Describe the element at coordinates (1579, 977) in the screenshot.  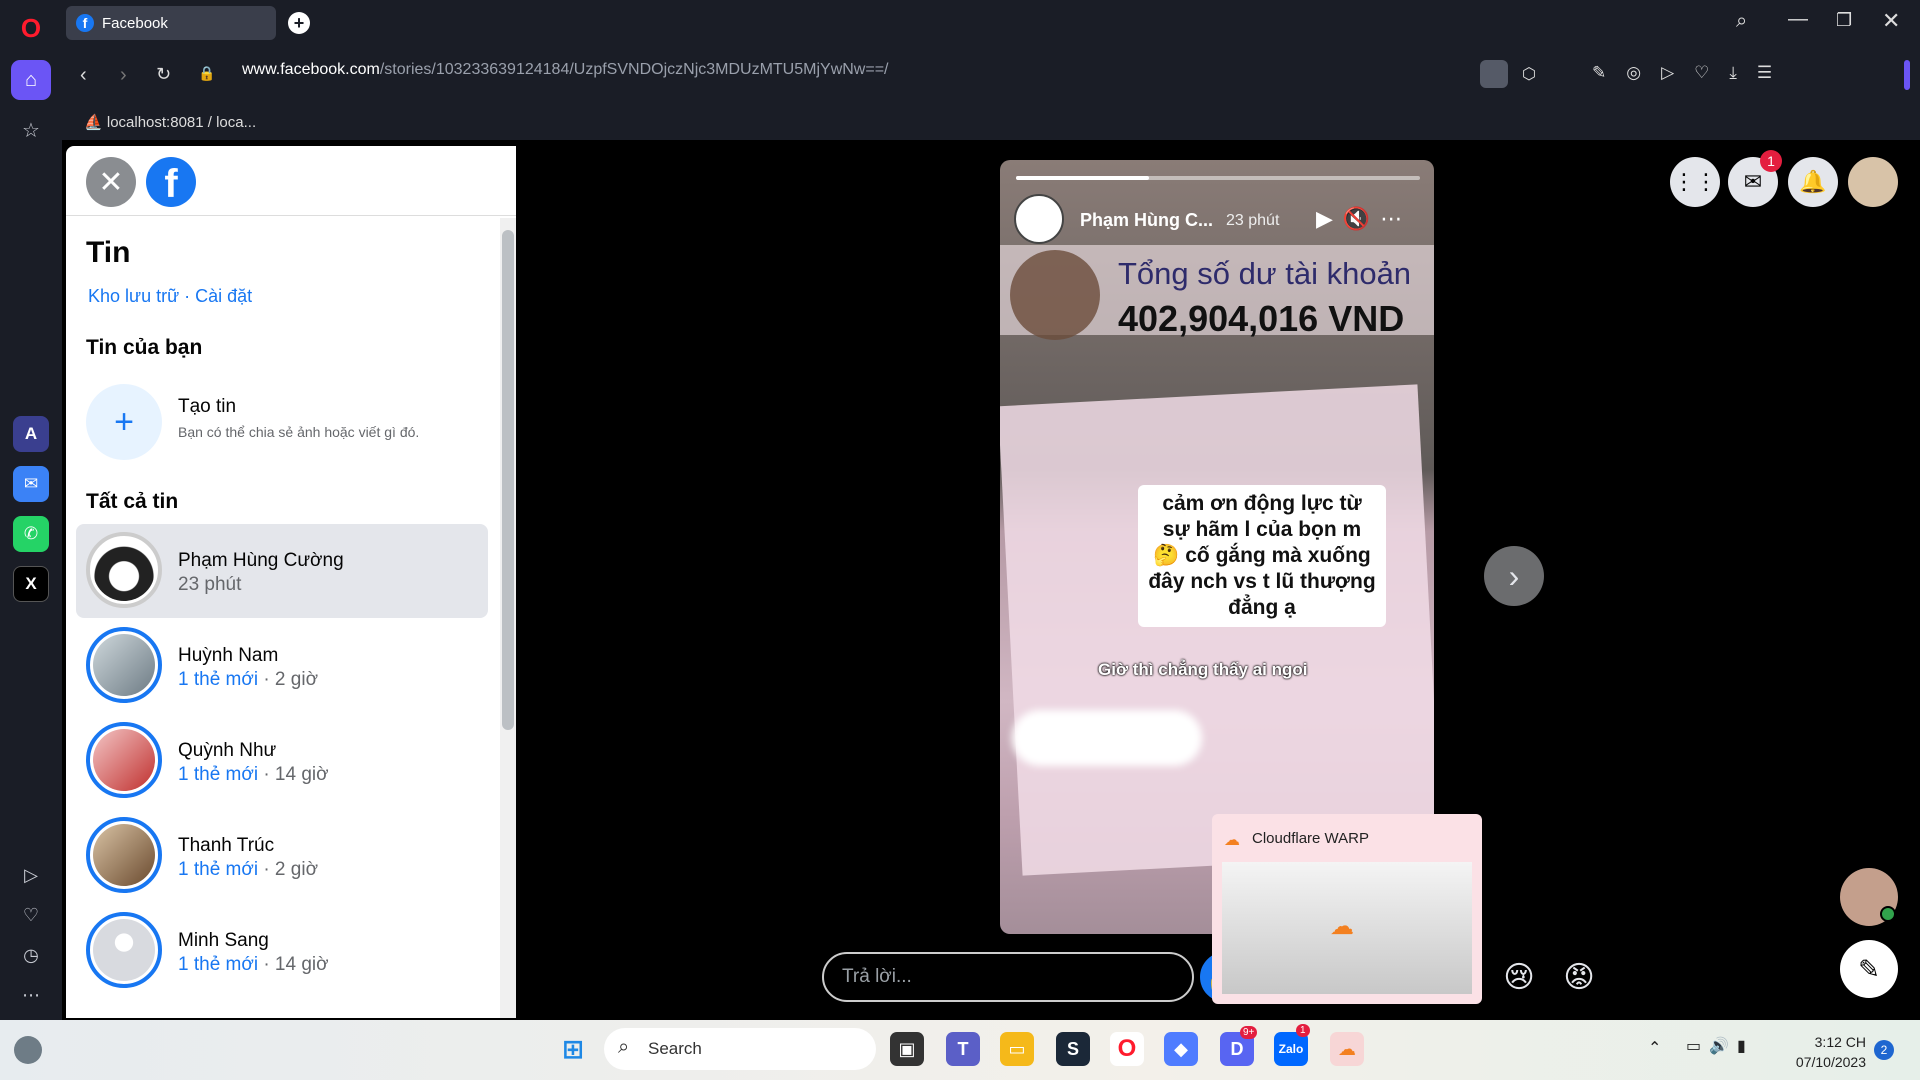
I see `angry-reaction-icon: 😡` at that location.